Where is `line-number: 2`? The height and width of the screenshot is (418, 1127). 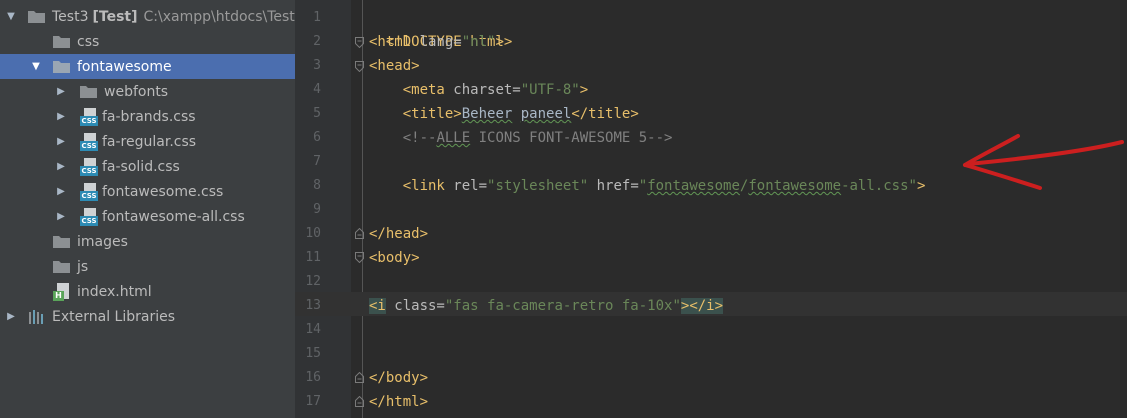
line-number: 2 is located at coordinates (317, 41).